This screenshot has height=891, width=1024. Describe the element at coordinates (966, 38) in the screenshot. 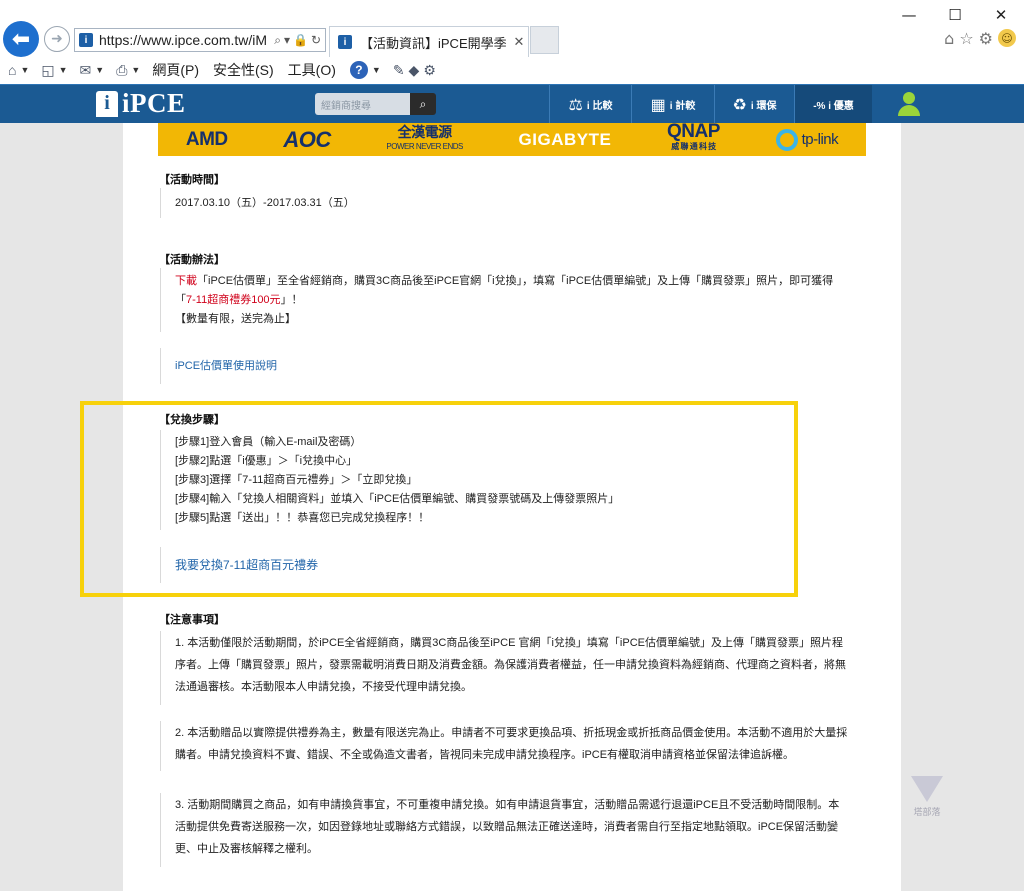

I see `favorites-star-icon: ☆` at that location.